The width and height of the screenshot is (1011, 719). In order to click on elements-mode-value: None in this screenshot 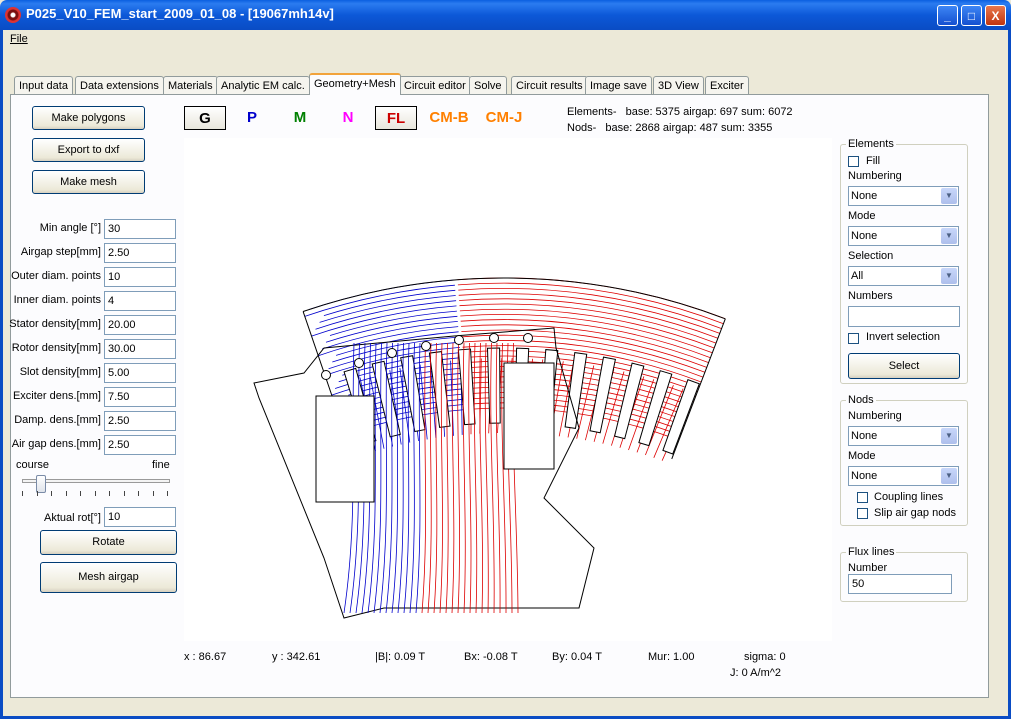, I will do `click(864, 236)`.